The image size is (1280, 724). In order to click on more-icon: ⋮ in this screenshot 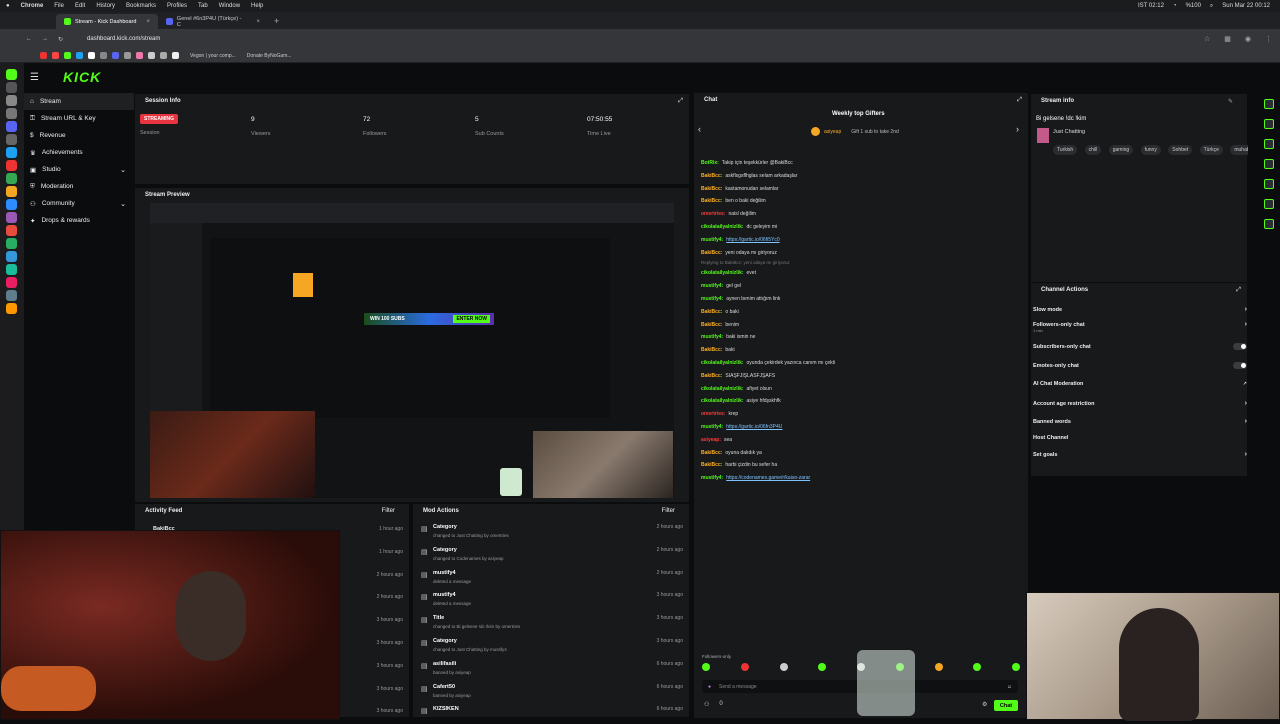, I will do `click(1268, 39)`.